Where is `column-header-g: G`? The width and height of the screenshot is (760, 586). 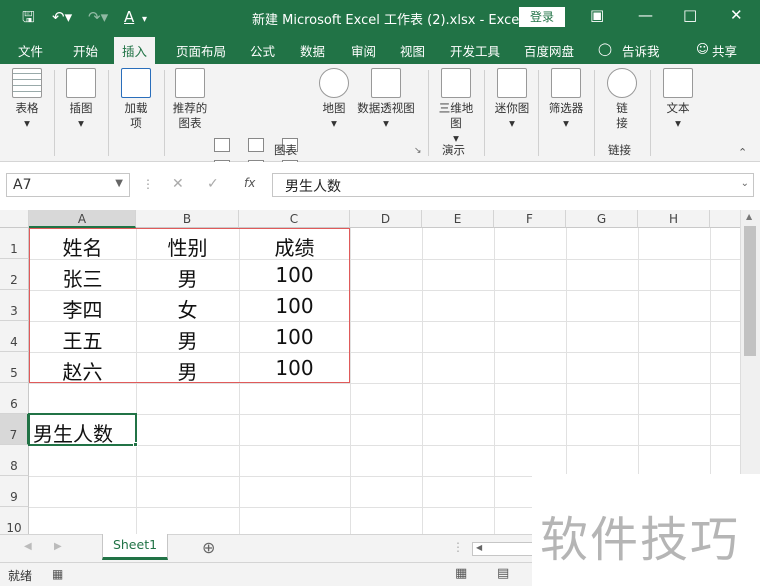 column-header-g: G is located at coordinates (602, 219).